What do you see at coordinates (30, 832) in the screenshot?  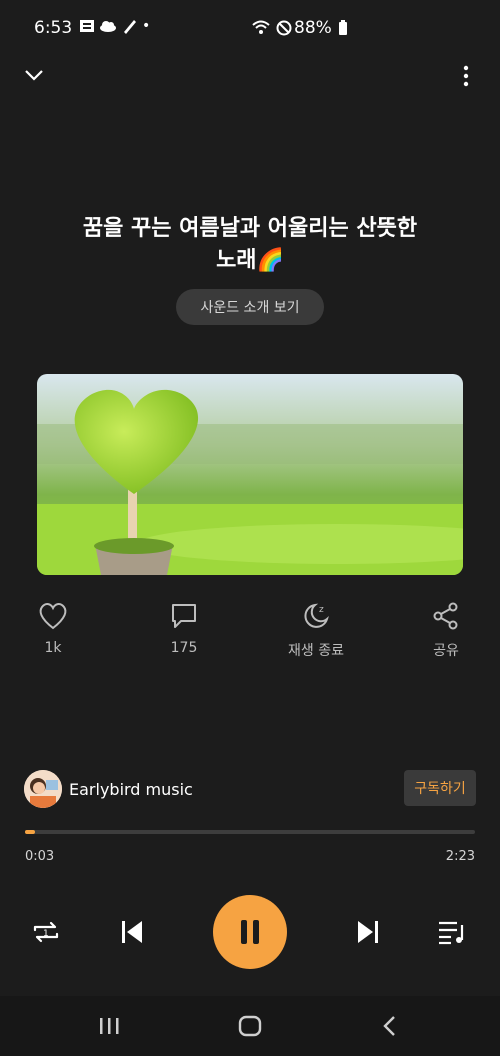 I see `progress-fill` at bounding box center [30, 832].